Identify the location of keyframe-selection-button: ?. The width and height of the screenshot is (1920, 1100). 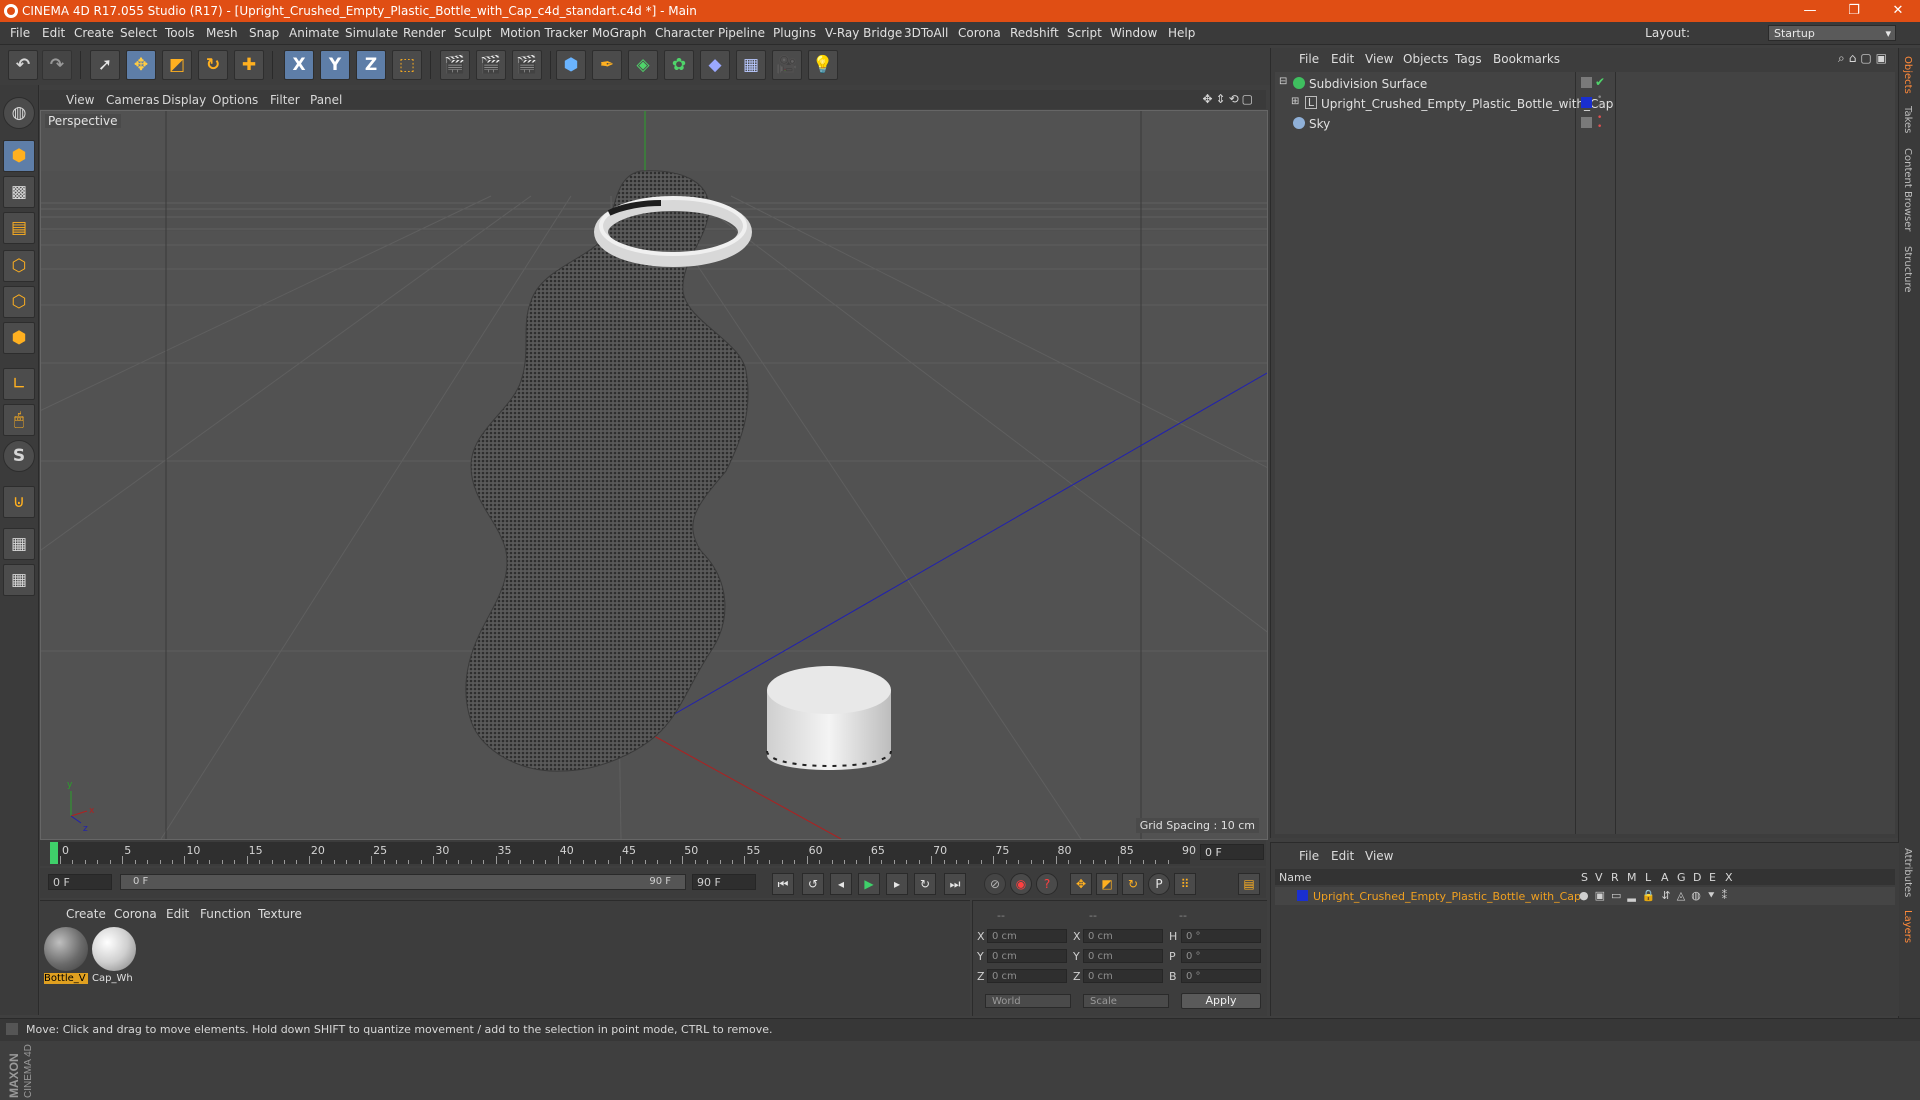
(1047, 884).